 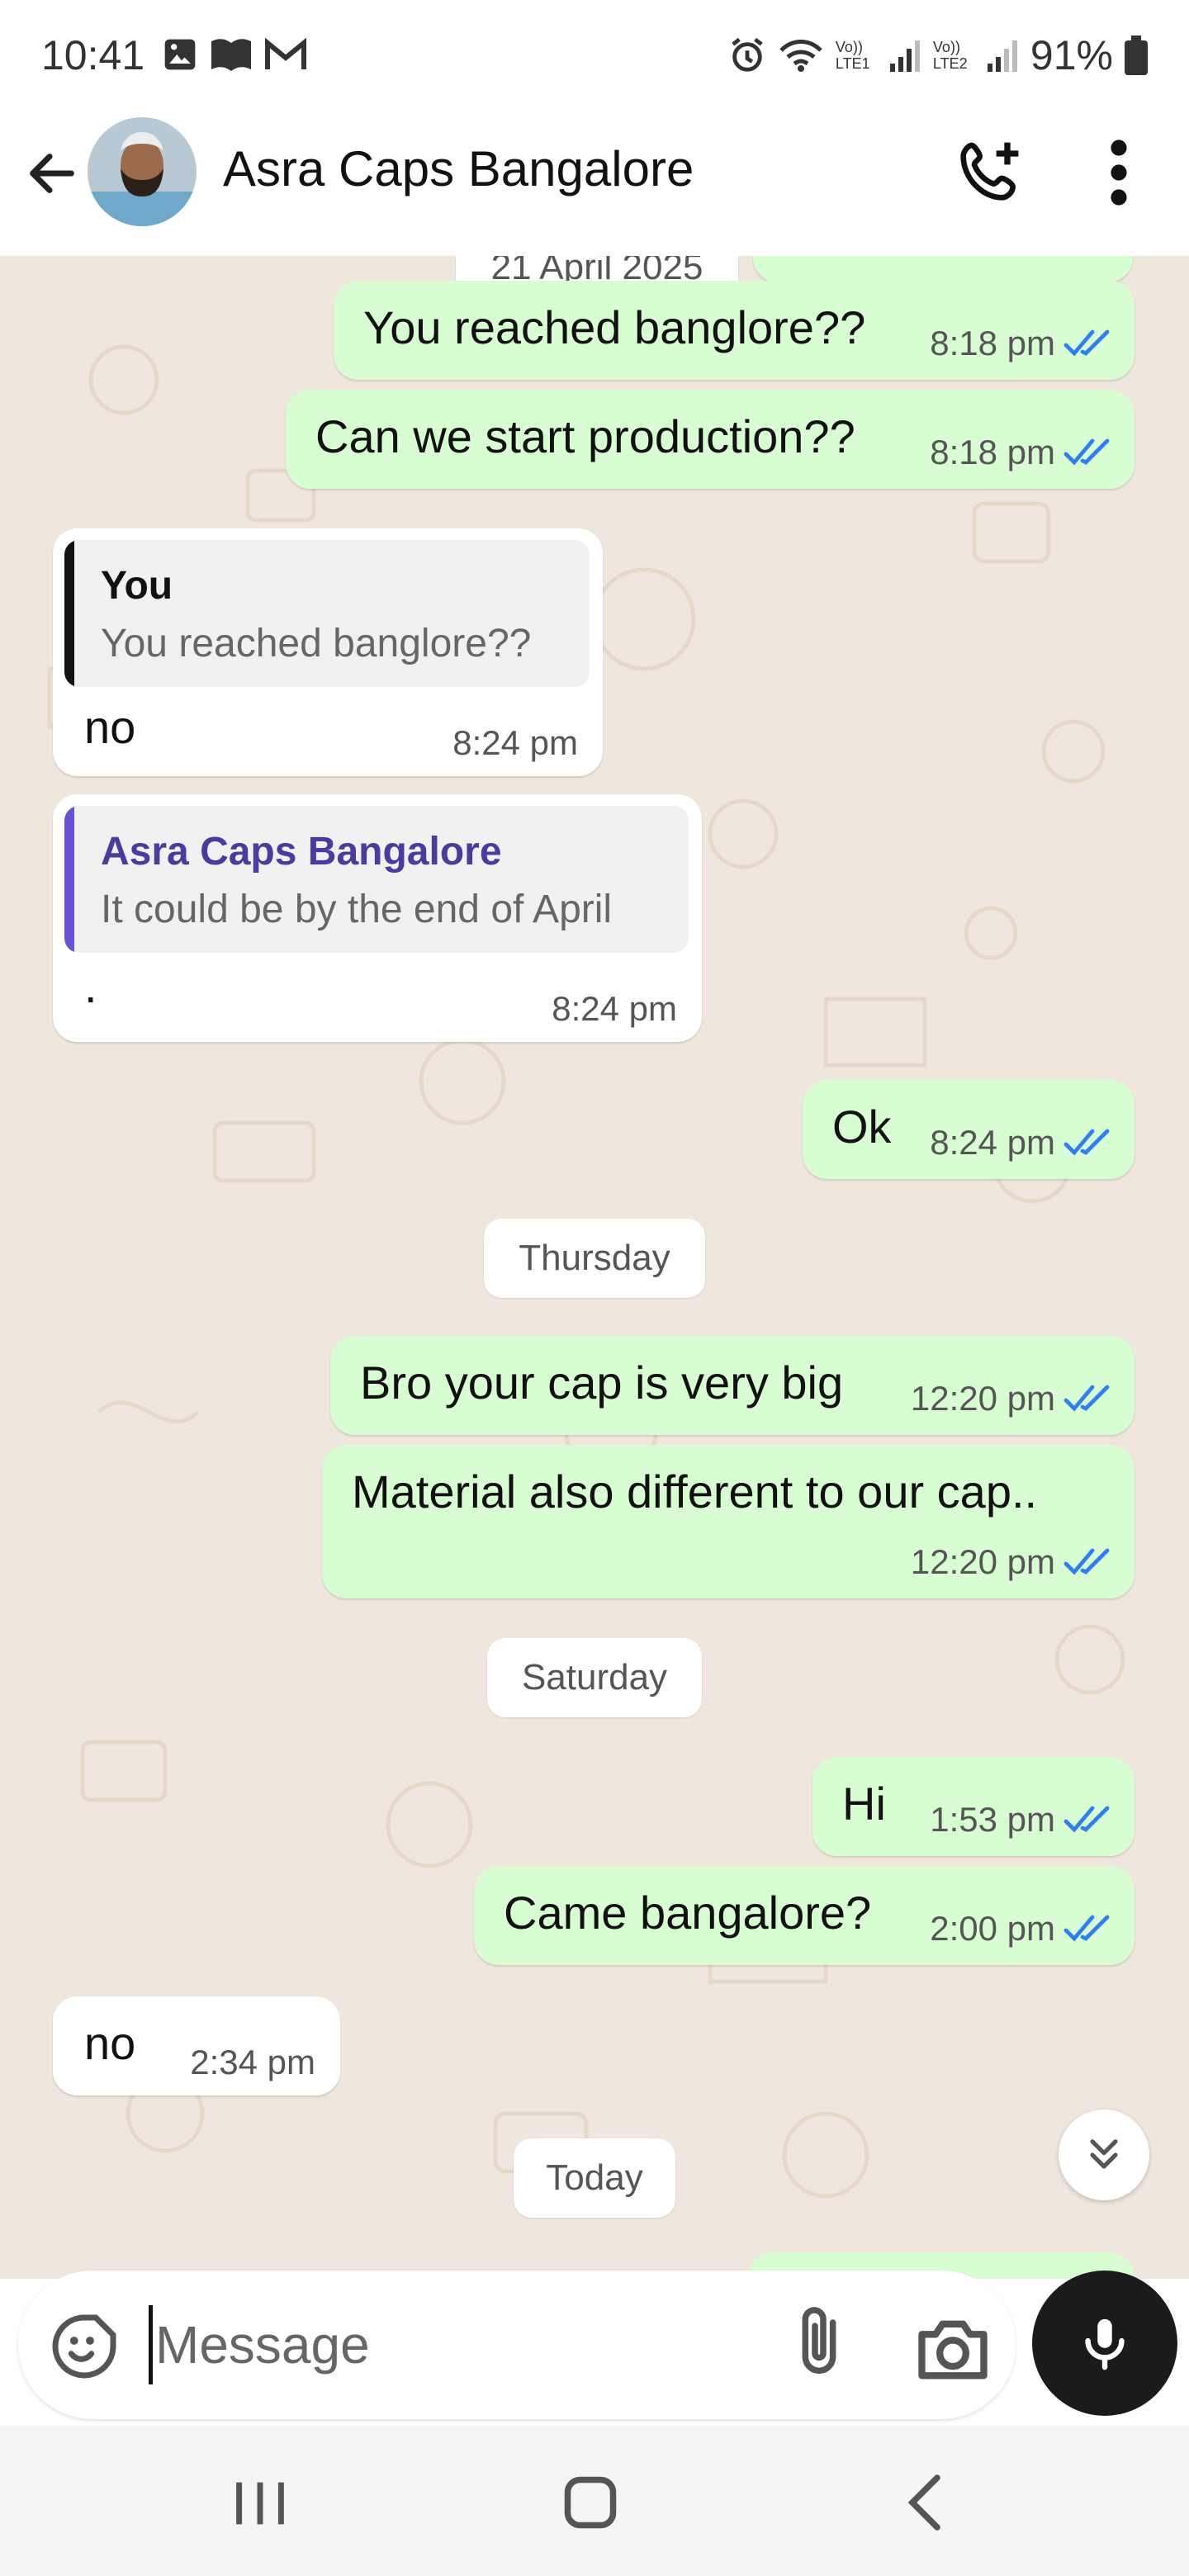 I want to click on network-label-1: Vo)) LTE1, so click(x=852, y=55).